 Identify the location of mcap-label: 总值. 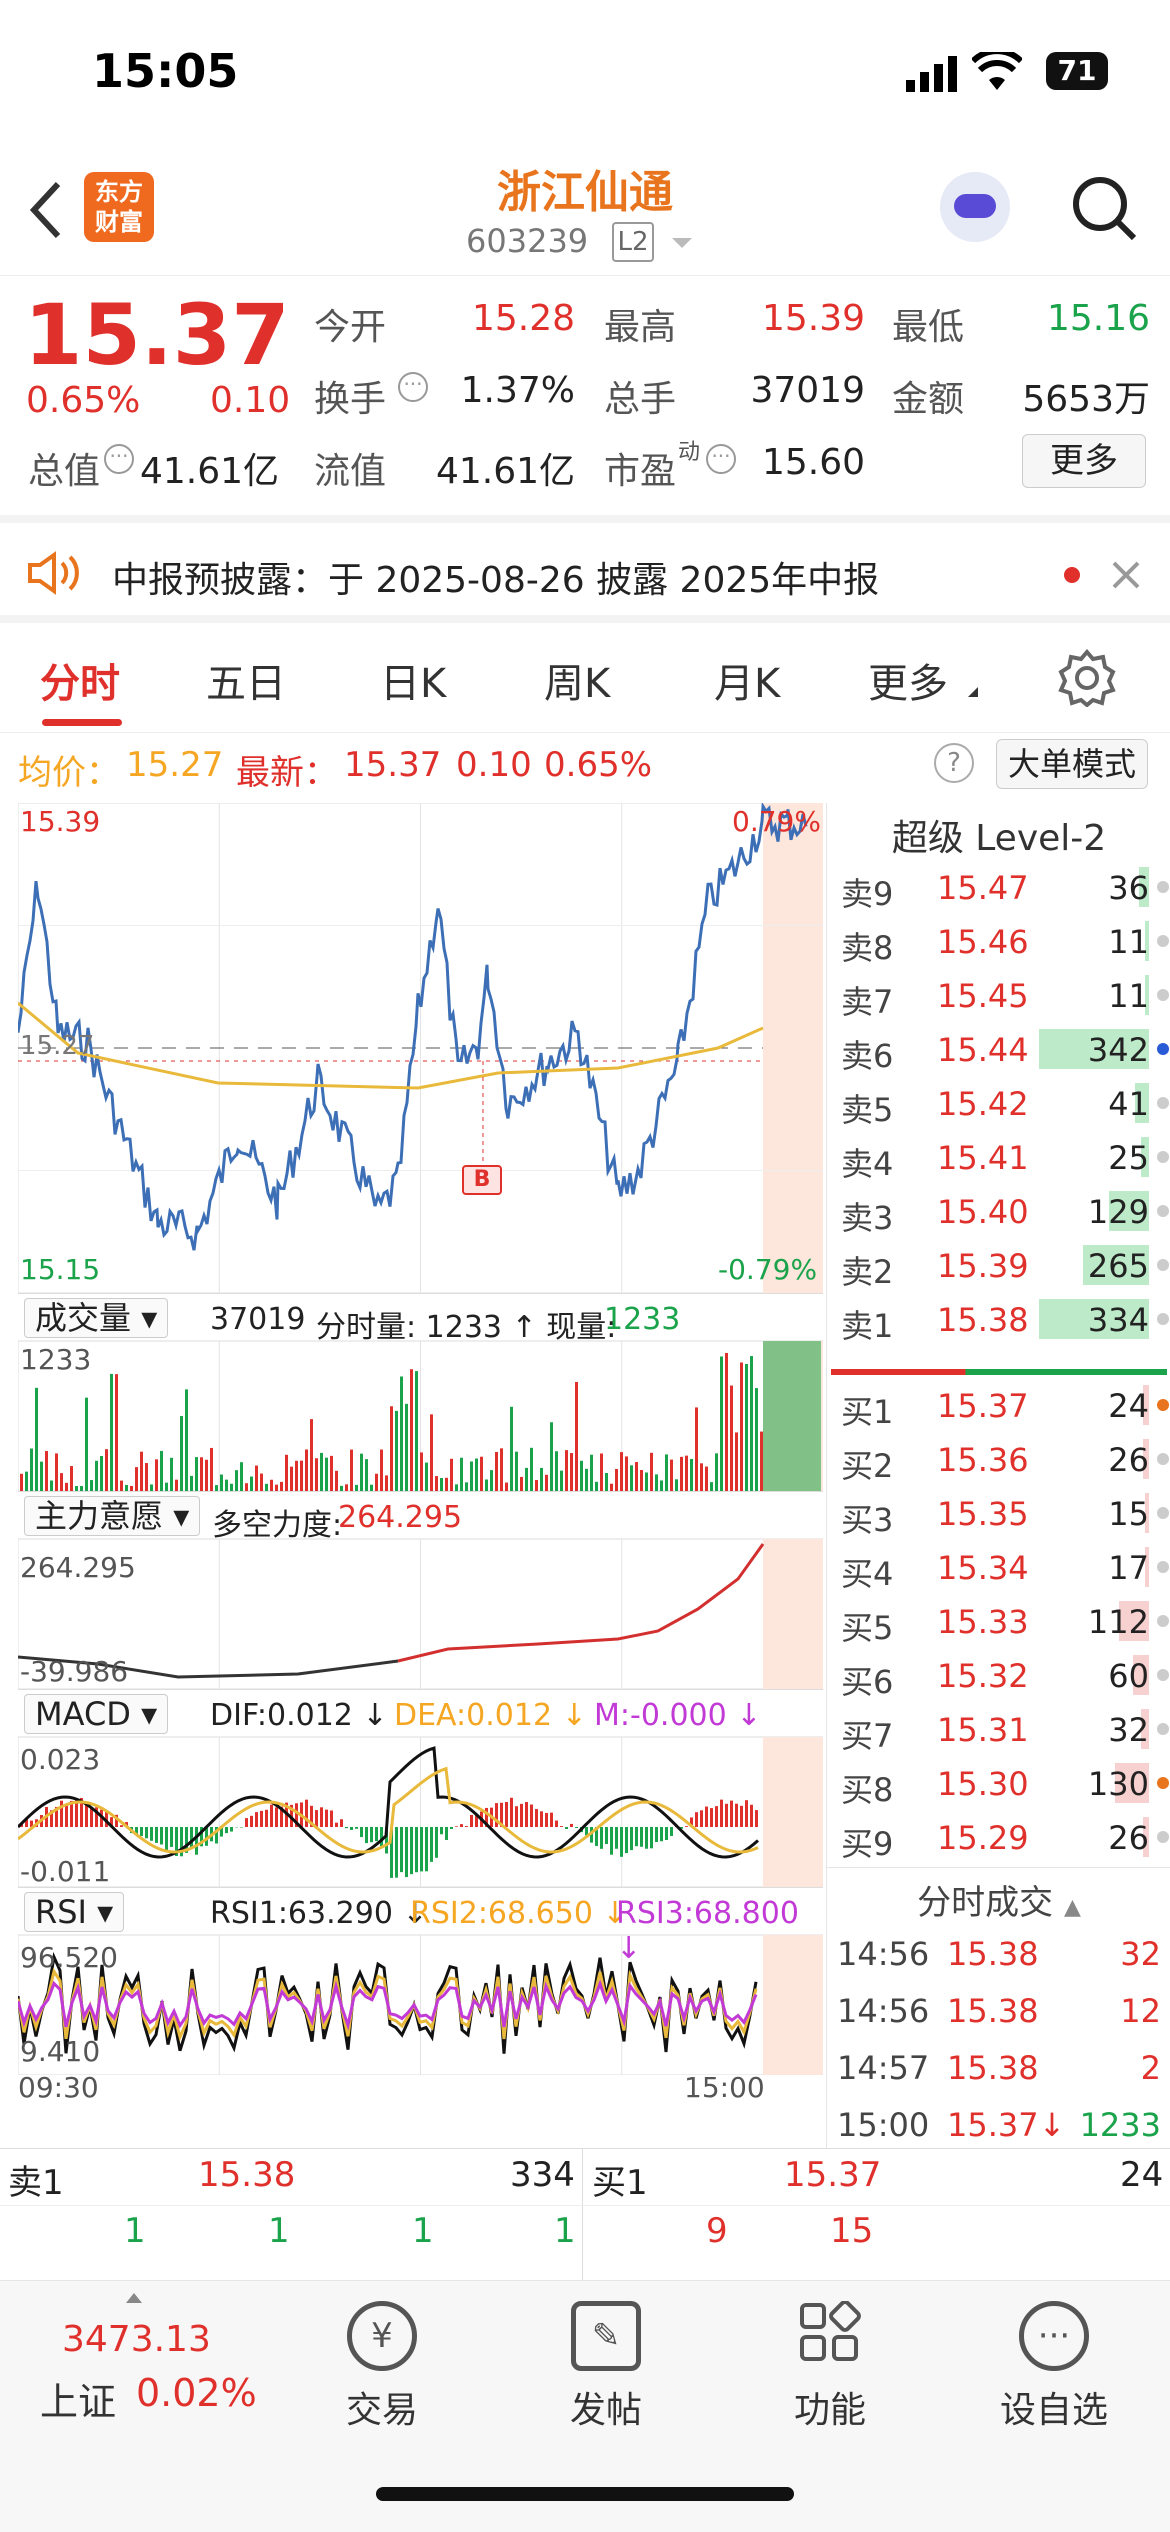
(64, 471).